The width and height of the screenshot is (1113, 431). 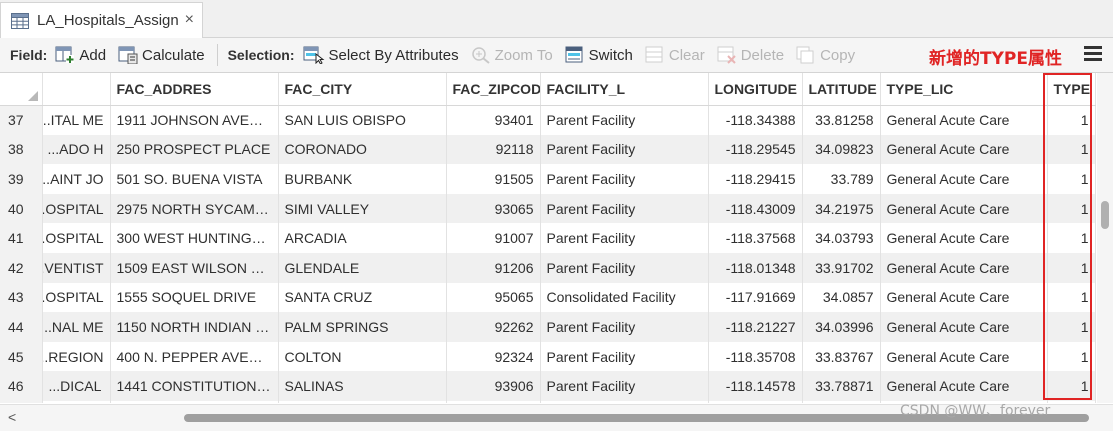 I want to click on city-cell: ARCADIA, so click(x=362, y=238).